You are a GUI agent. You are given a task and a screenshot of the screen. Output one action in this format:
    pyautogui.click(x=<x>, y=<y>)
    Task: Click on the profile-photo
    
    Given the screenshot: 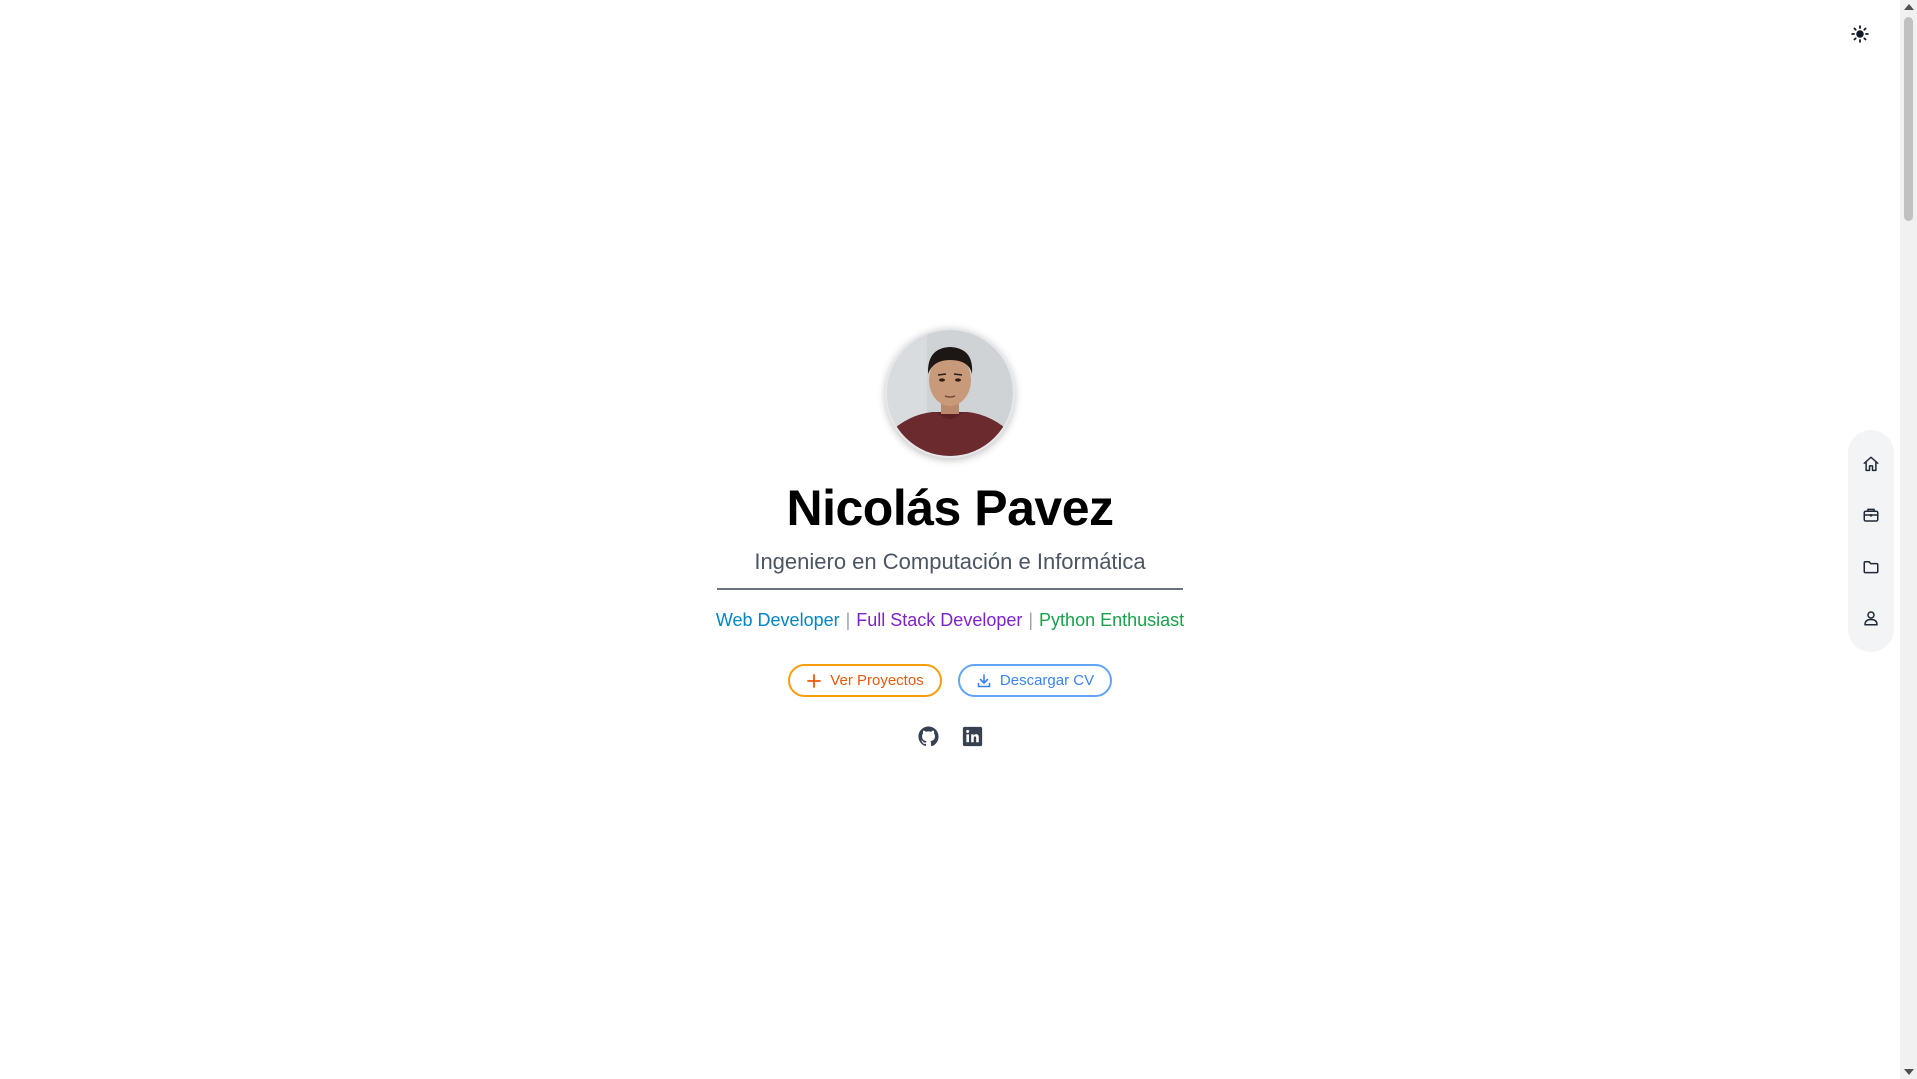 What is the action you would take?
    pyautogui.click(x=950, y=393)
    